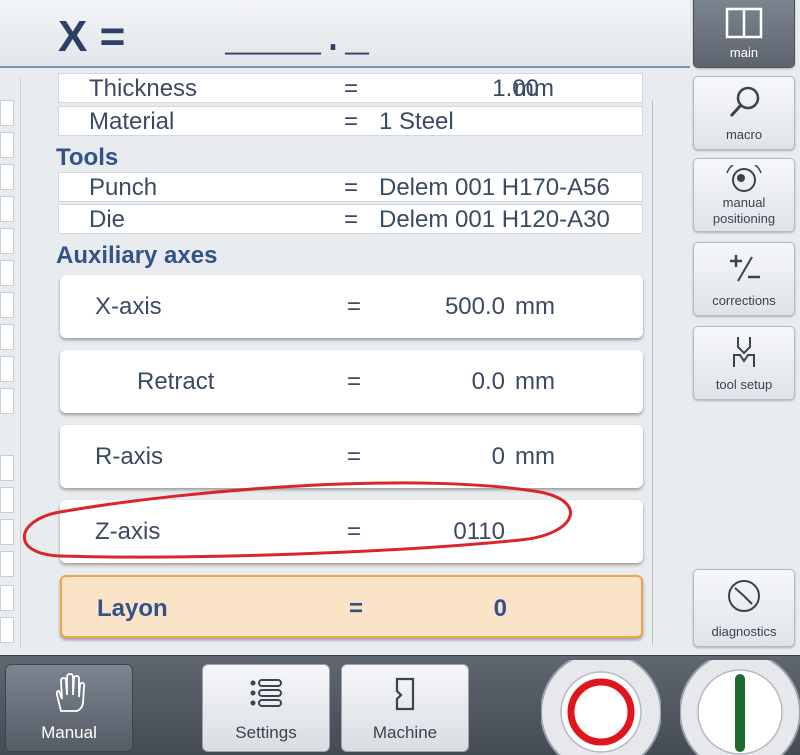  I want to click on thickness-row: Thickness = 1.00 mm, so click(350, 88).